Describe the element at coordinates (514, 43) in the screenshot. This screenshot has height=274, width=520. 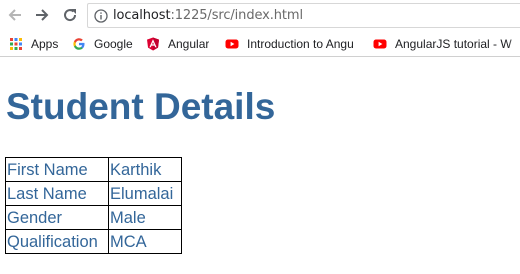
I see `bookmarks-fade` at that location.